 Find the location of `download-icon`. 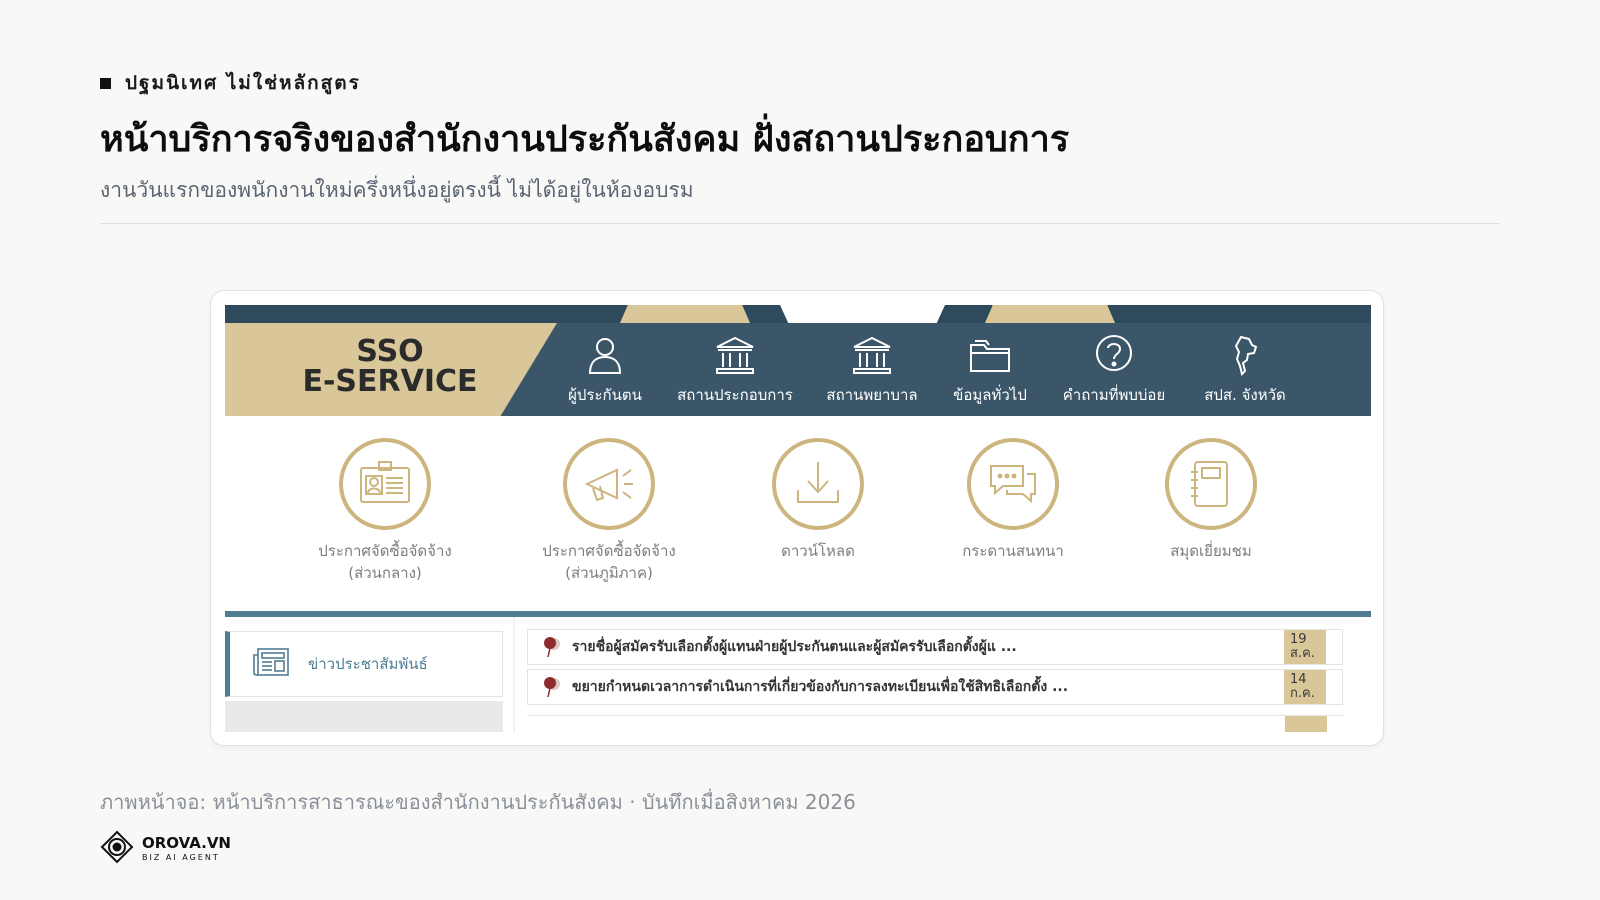

download-icon is located at coordinates (818, 484).